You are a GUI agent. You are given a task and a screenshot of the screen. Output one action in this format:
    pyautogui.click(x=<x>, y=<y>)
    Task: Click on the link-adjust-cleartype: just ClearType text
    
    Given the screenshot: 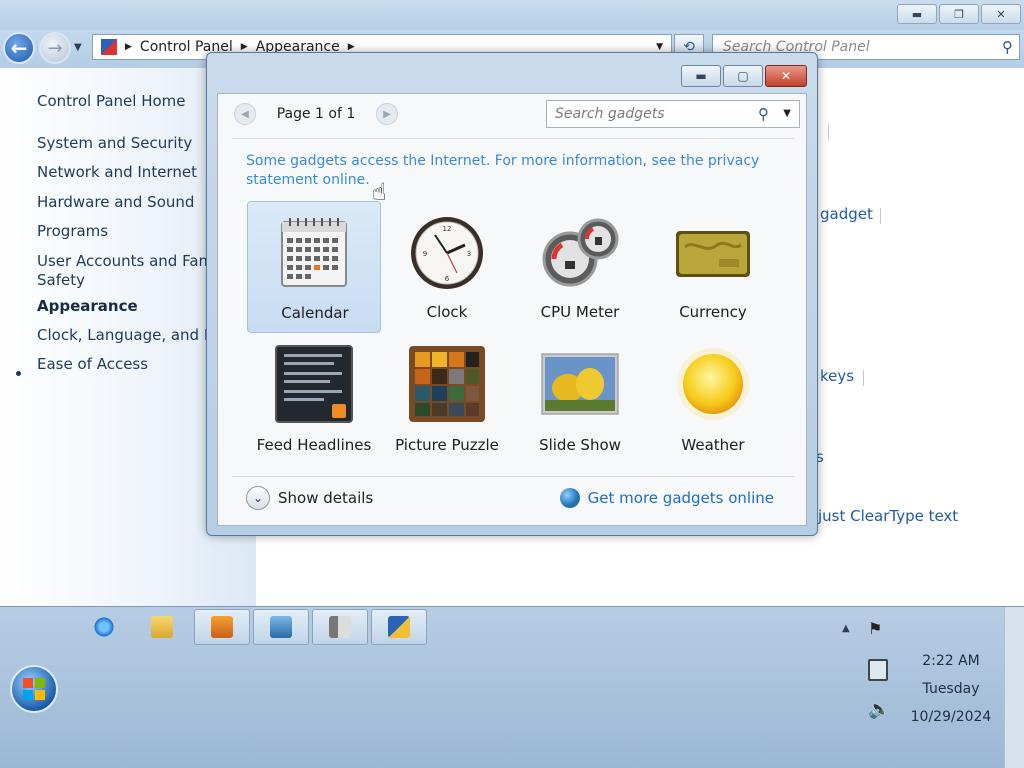 What is the action you would take?
    pyautogui.click(x=888, y=516)
    